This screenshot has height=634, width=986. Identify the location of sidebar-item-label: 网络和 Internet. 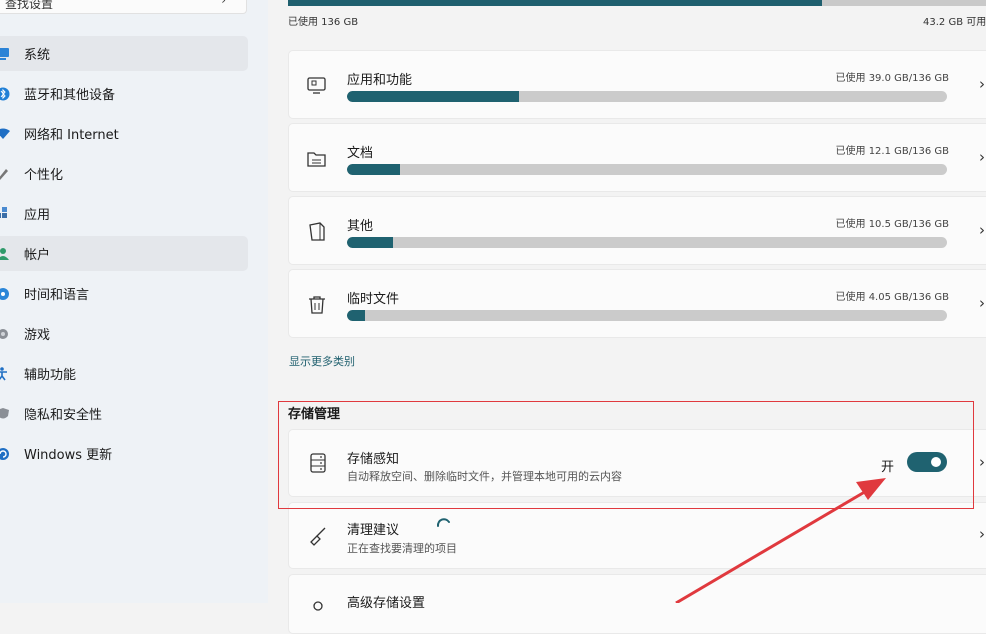
(71, 135).